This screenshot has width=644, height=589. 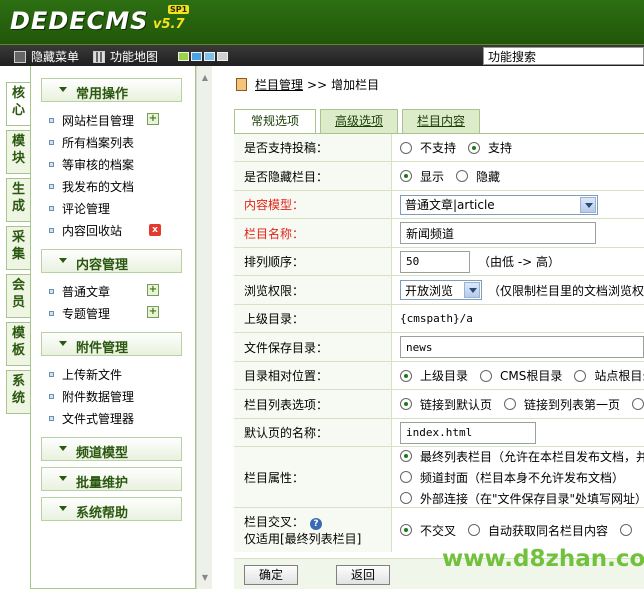 What do you see at coordinates (271, 575) in the screenshot?
I see `confirm-button: 确定` at bounding box center [271, 575].